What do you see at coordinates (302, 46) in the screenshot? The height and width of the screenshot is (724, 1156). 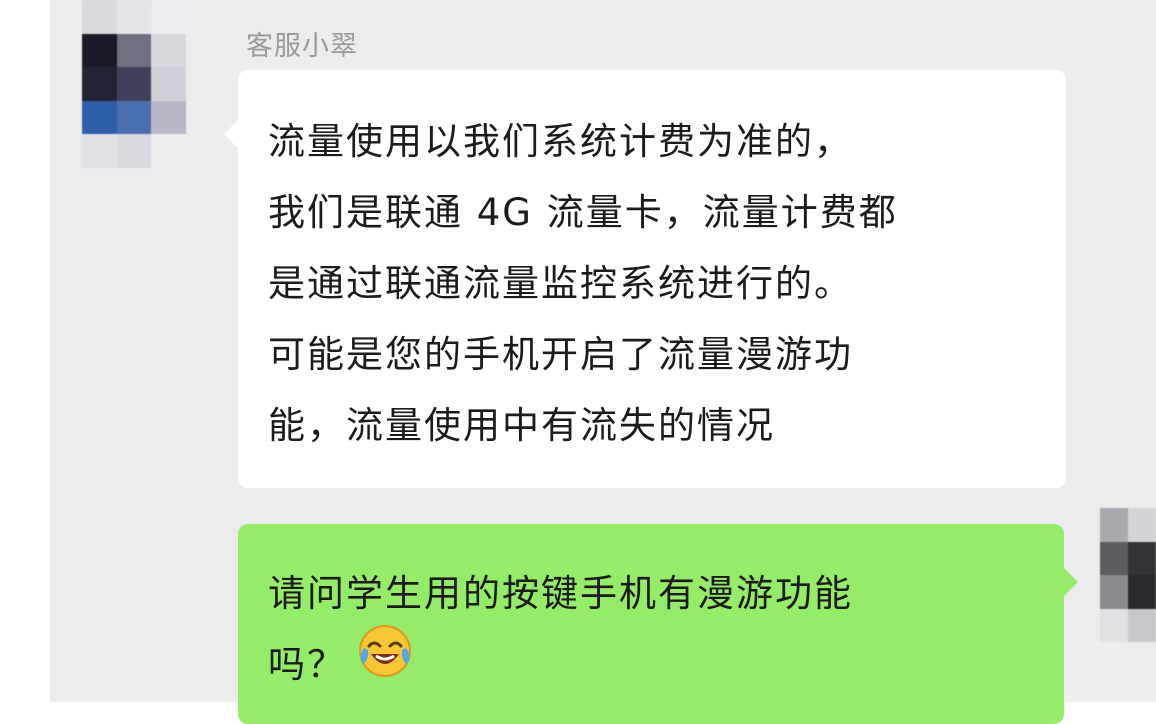 I see `sender-name: 客服小翠` at bounding box center [302, 46].